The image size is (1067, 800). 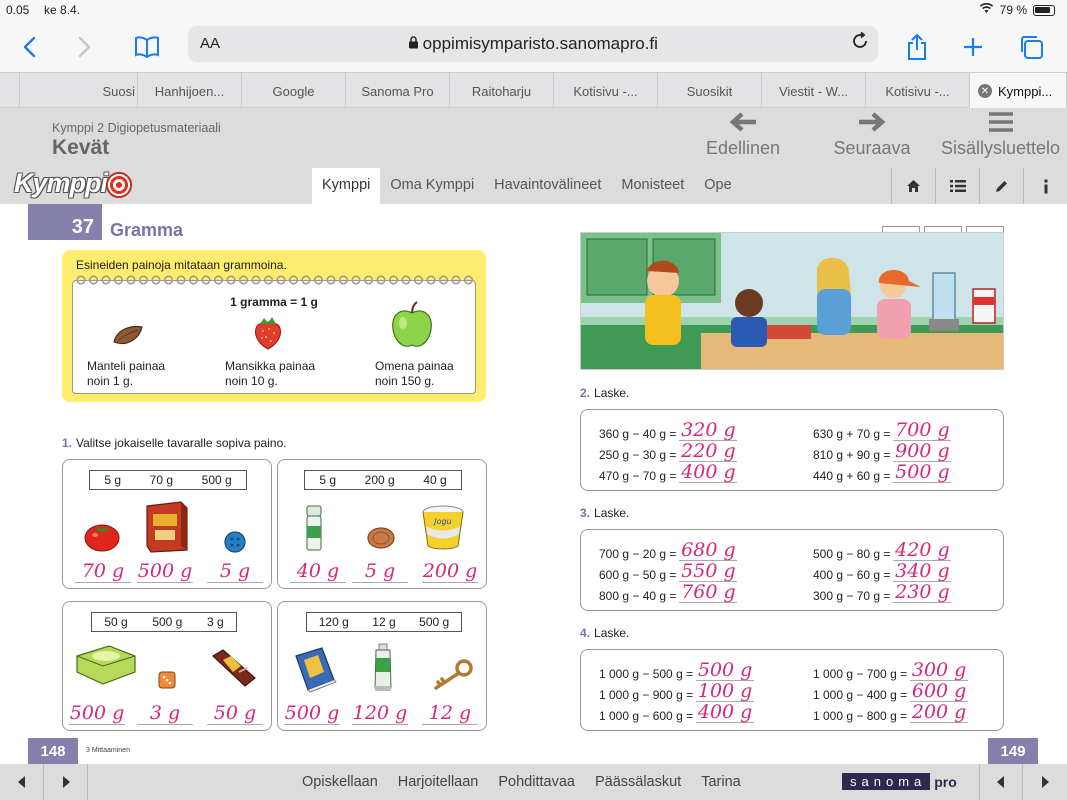 I want to click on equation-row: 360 g − 40 g = 320 g, so click(x=668, y=430).